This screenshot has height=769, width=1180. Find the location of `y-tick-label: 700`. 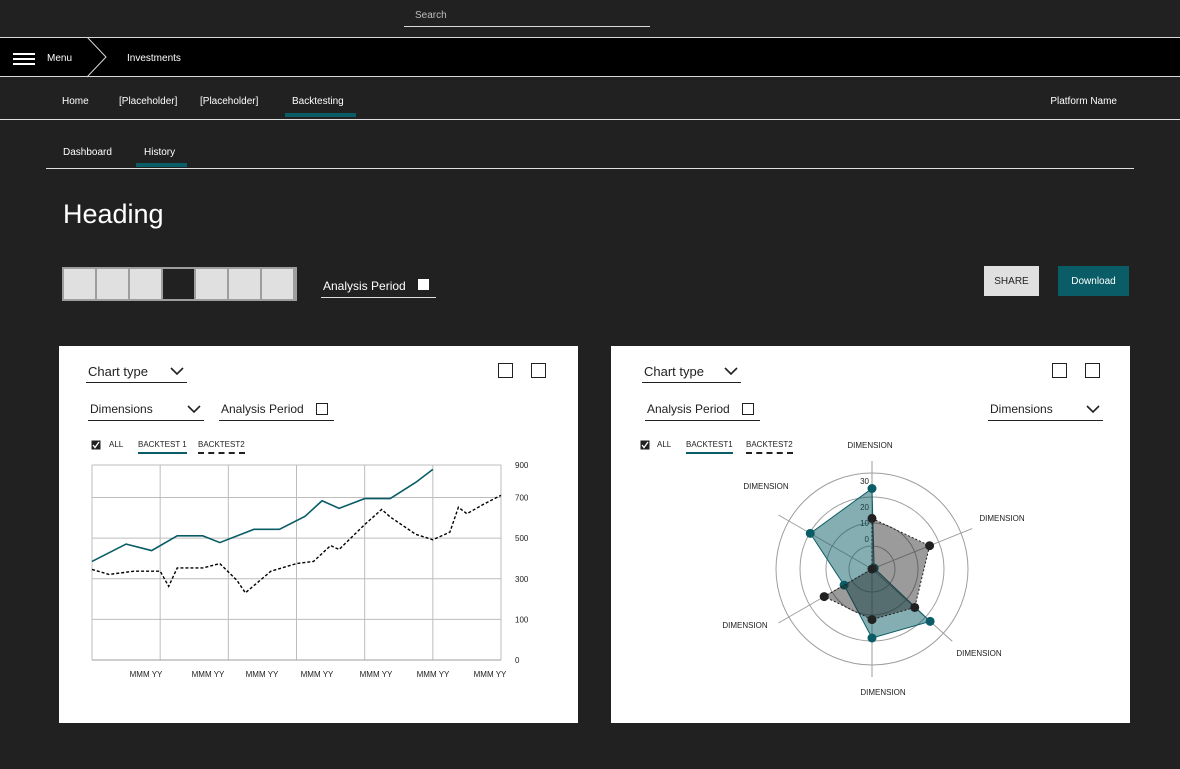

y-tick-label: 700 is located at coordinates (522, 498).